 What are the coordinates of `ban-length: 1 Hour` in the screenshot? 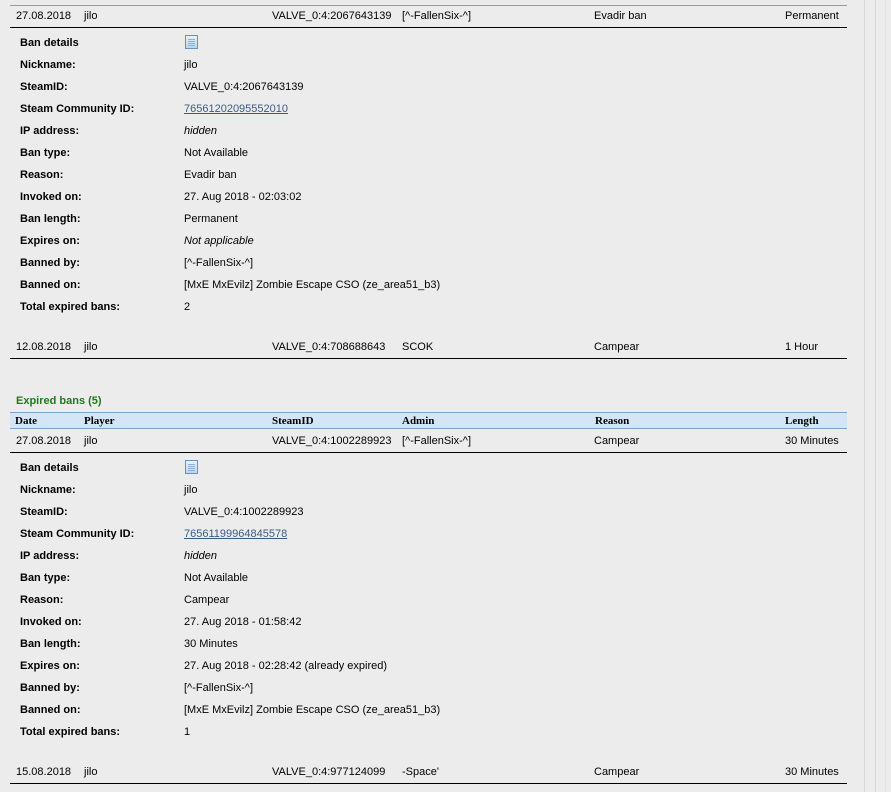 It's located at (802, 347).